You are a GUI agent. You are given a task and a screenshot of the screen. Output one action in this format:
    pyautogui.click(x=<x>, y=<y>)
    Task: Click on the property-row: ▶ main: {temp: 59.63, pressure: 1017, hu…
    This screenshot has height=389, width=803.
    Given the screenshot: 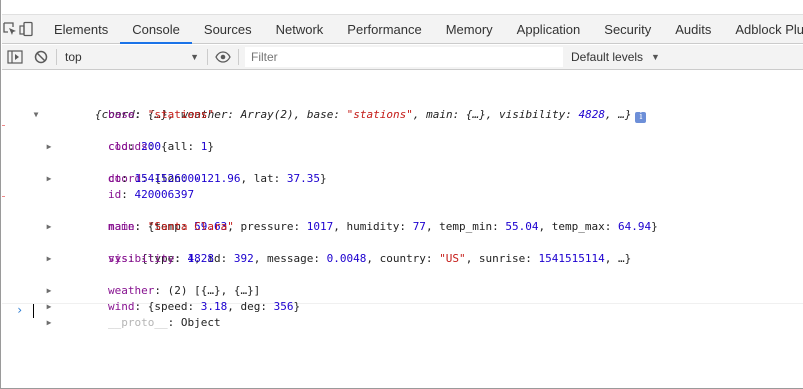 What is the action you would take?
    pyautogui.click(x=402, y=210)
    